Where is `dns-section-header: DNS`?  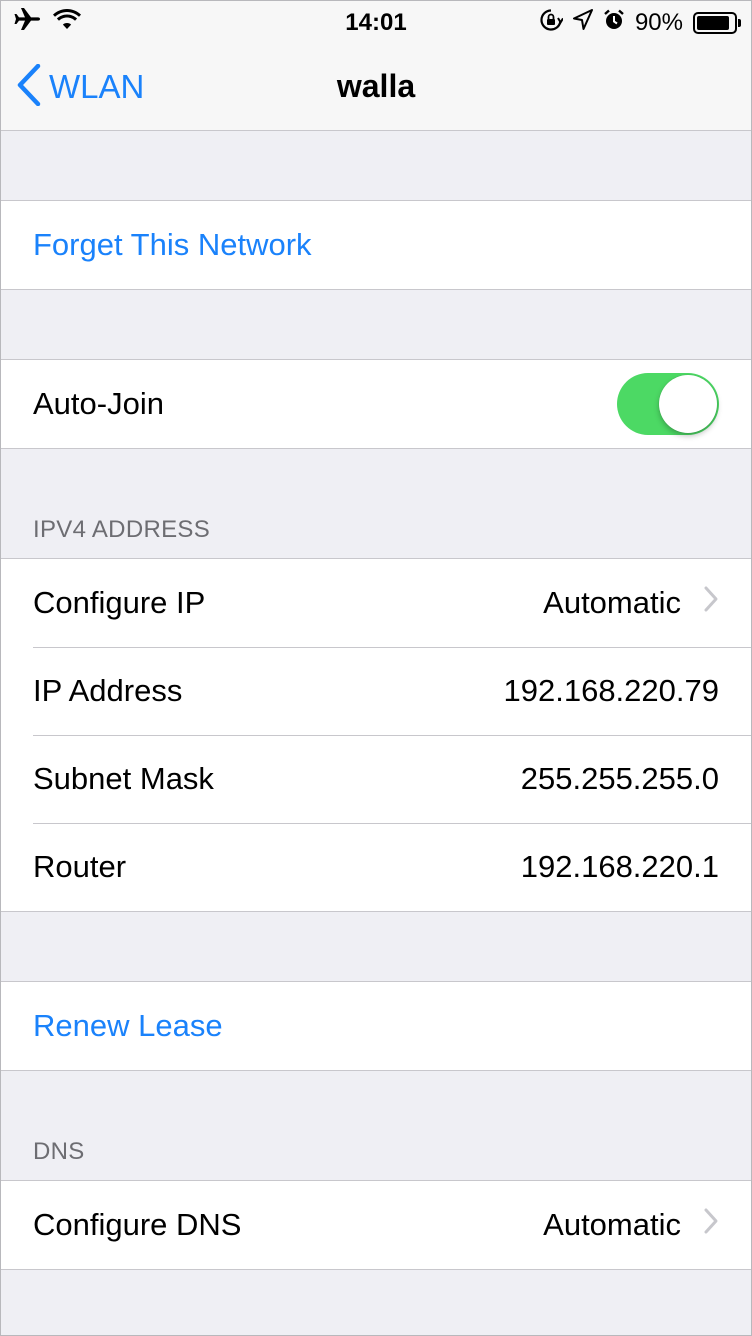 dns-section-header: DNS is located at coordinates (59, 1151).